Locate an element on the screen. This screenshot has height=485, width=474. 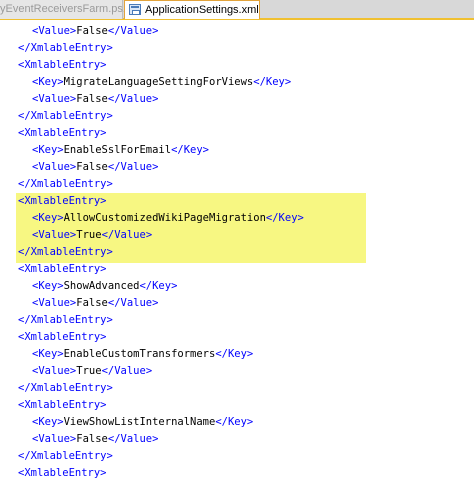
xml-value-text: ViewShowListInternalName is located at coordinates (139, 422).